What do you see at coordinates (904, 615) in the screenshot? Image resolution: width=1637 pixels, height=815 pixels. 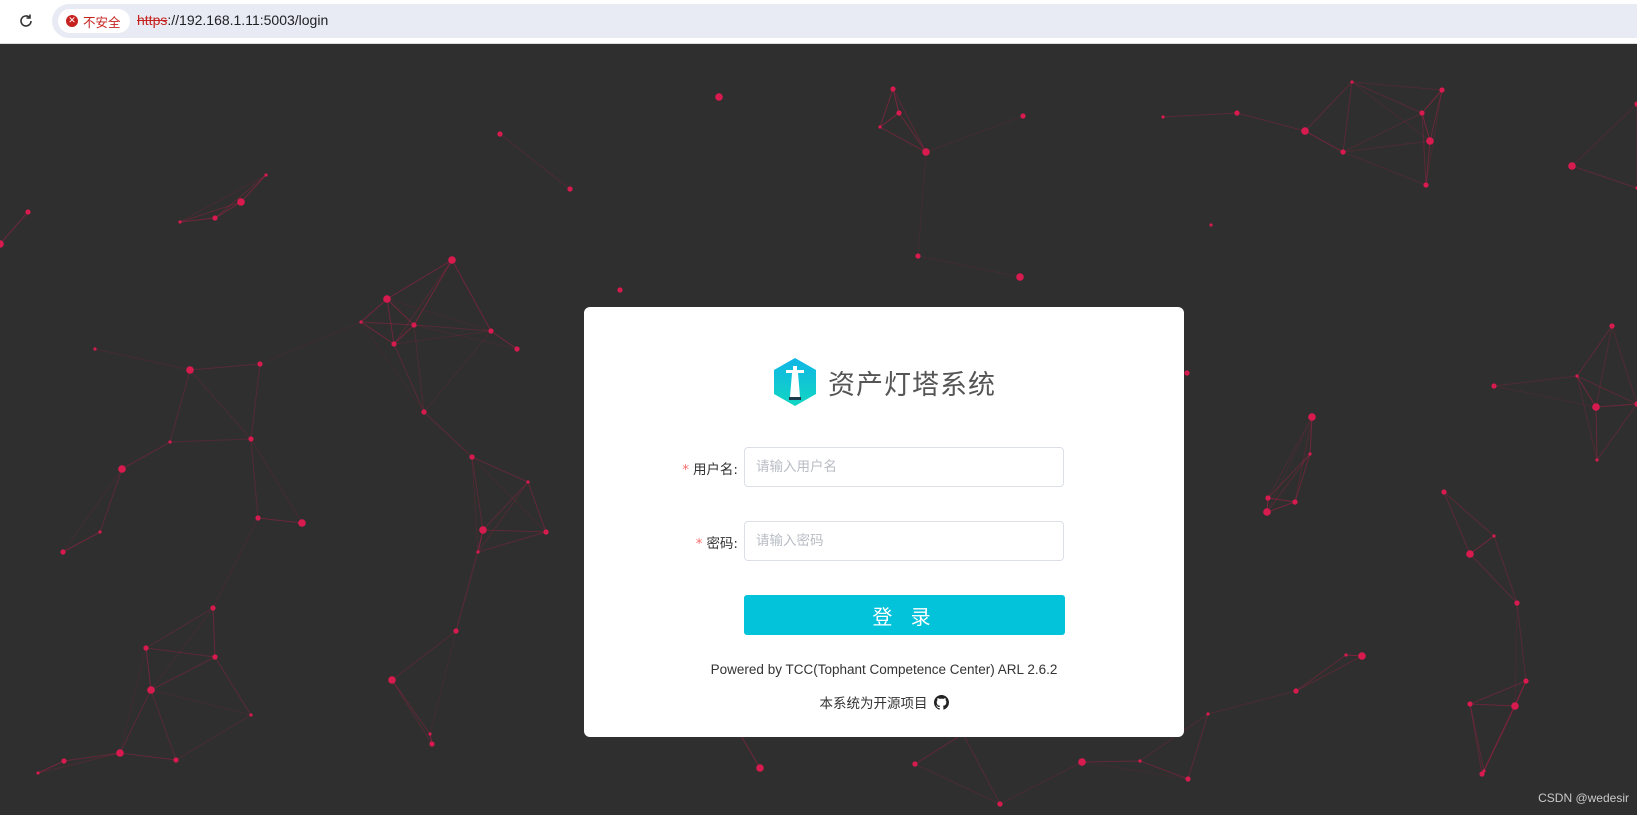 I see `login-button: 登 录` at bounding box center [904, 615].